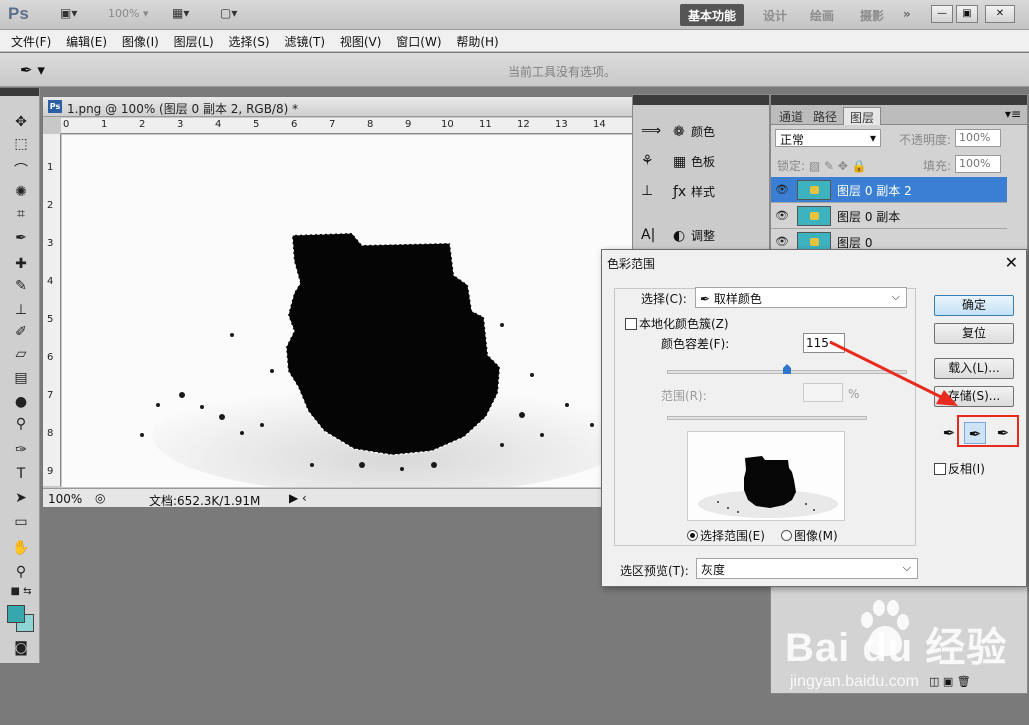  What do you see at coordinates (947, 398) in the screenshot?
I see `arrow-head` at bounding box center [947, 398].